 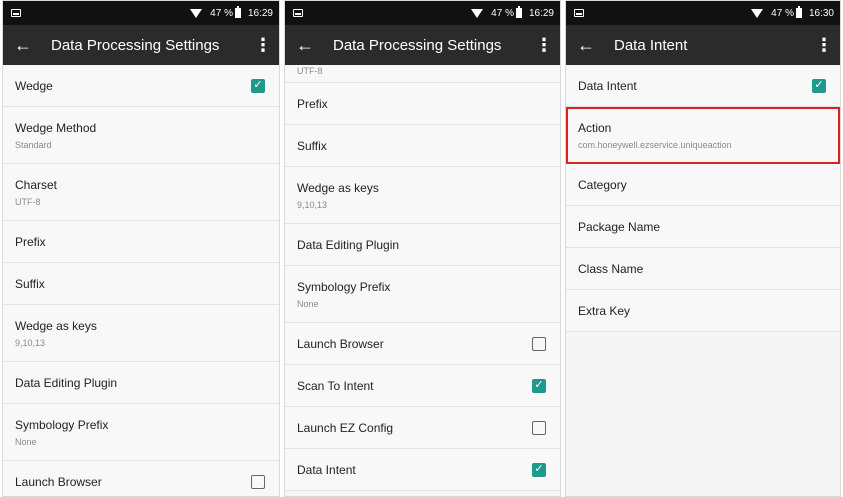 I want to click on setting-scan-to-intent: Scan To Intent ✓, so click(x=422, y=386).